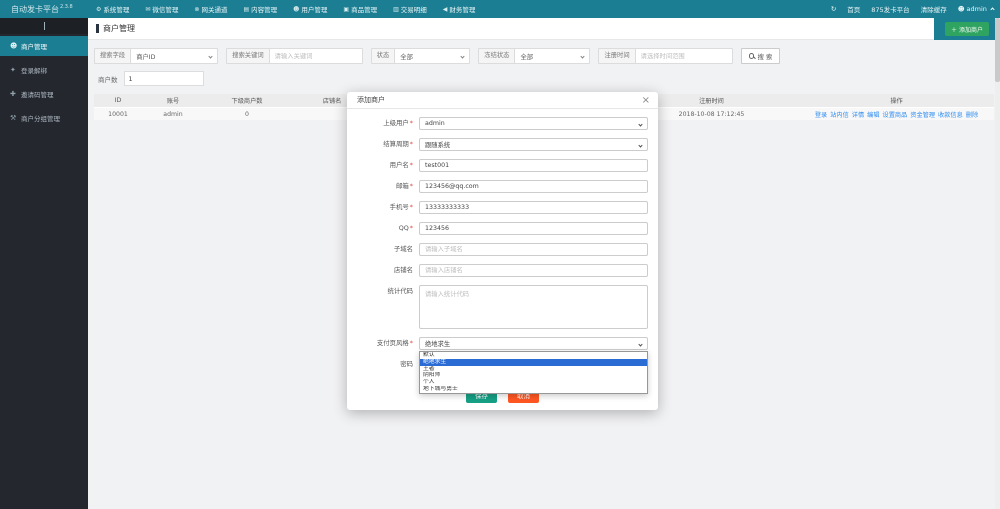 Image resolution: width=1000 pixels, height=509 pixels. Describe the element at coordinates (116, 10) in the screenshot. I see `nav-label: 系统管理` at that location.